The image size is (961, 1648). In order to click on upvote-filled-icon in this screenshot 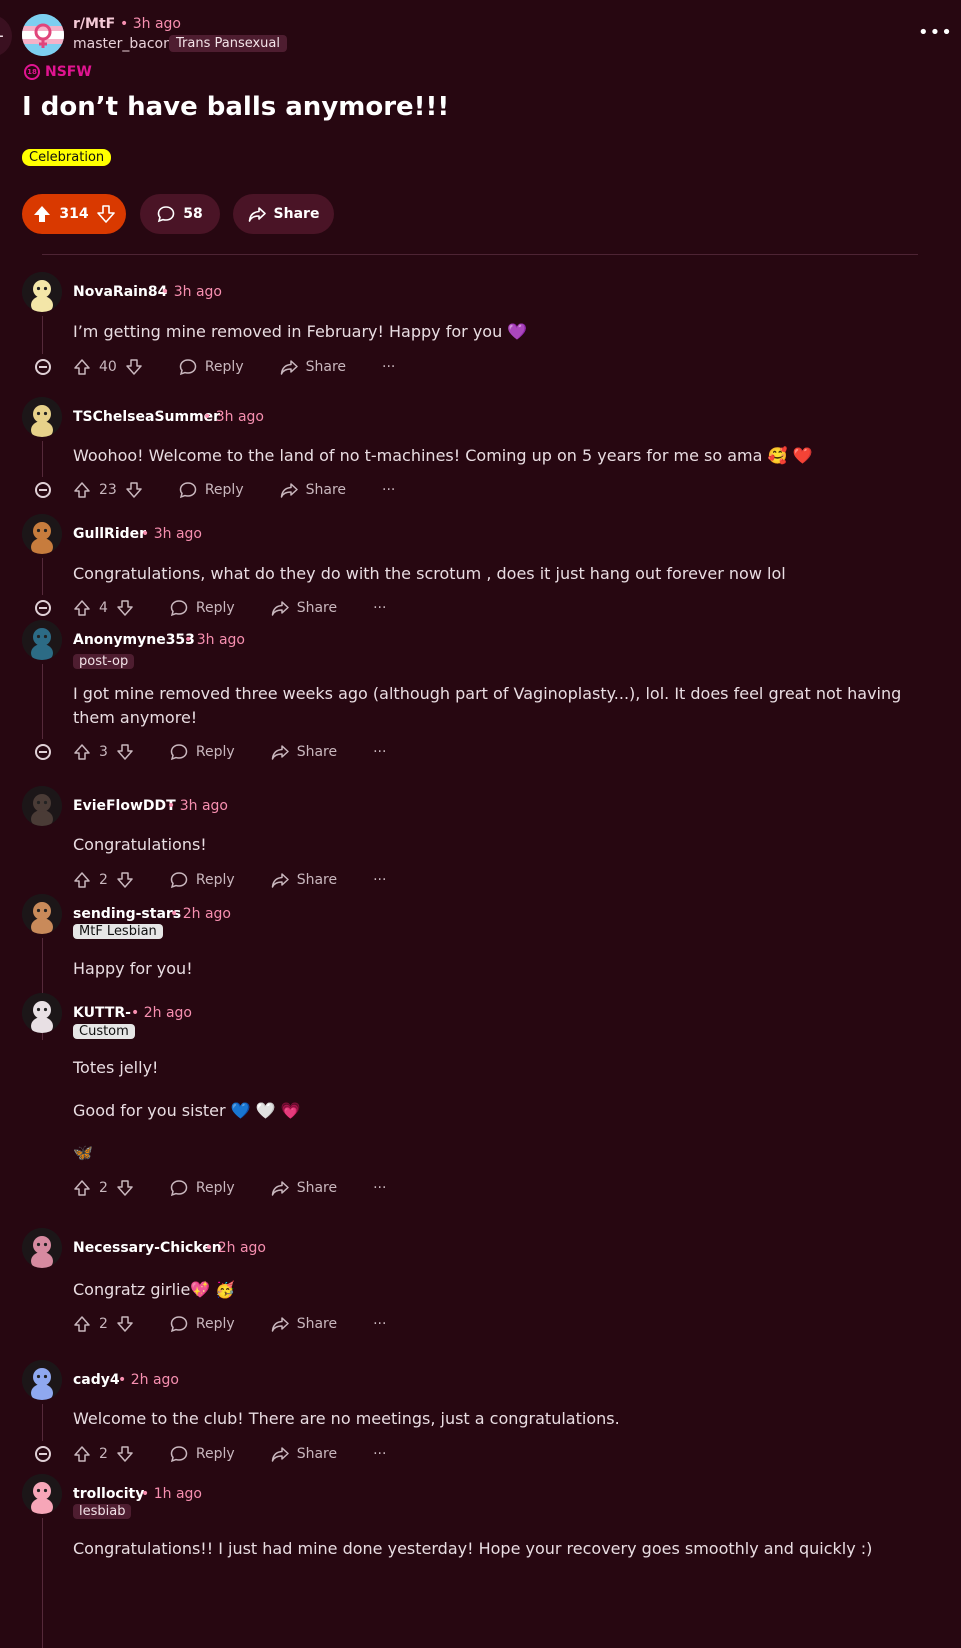, I will do `click(42, 214)`.